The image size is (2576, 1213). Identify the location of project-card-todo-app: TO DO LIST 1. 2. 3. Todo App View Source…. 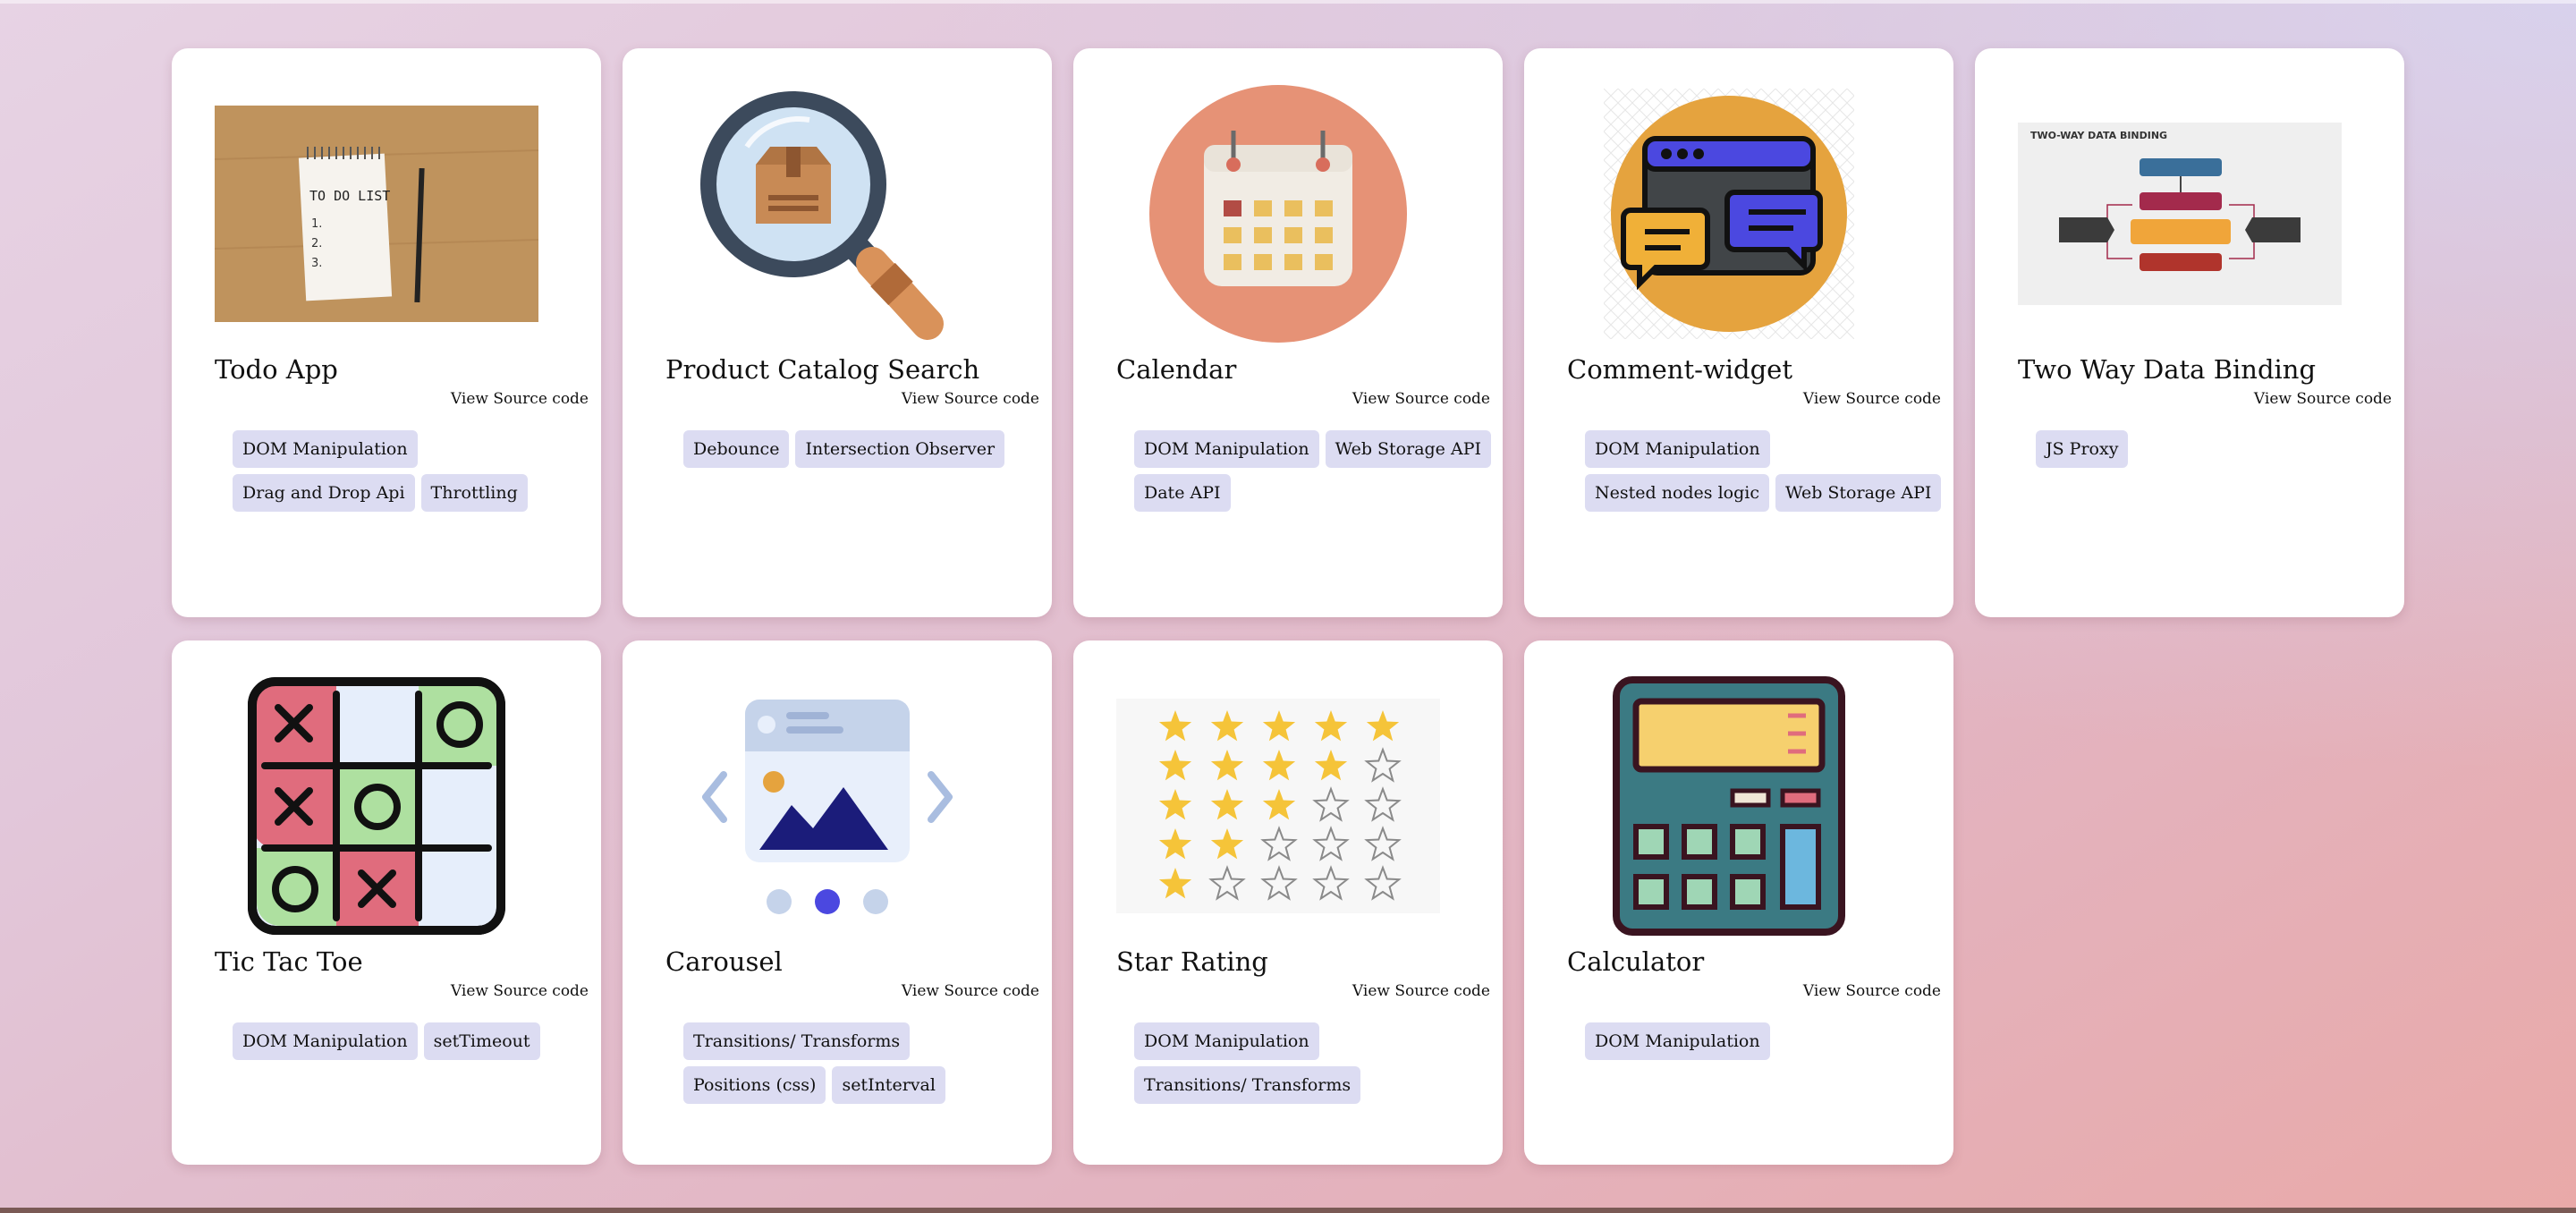
(386, 332).